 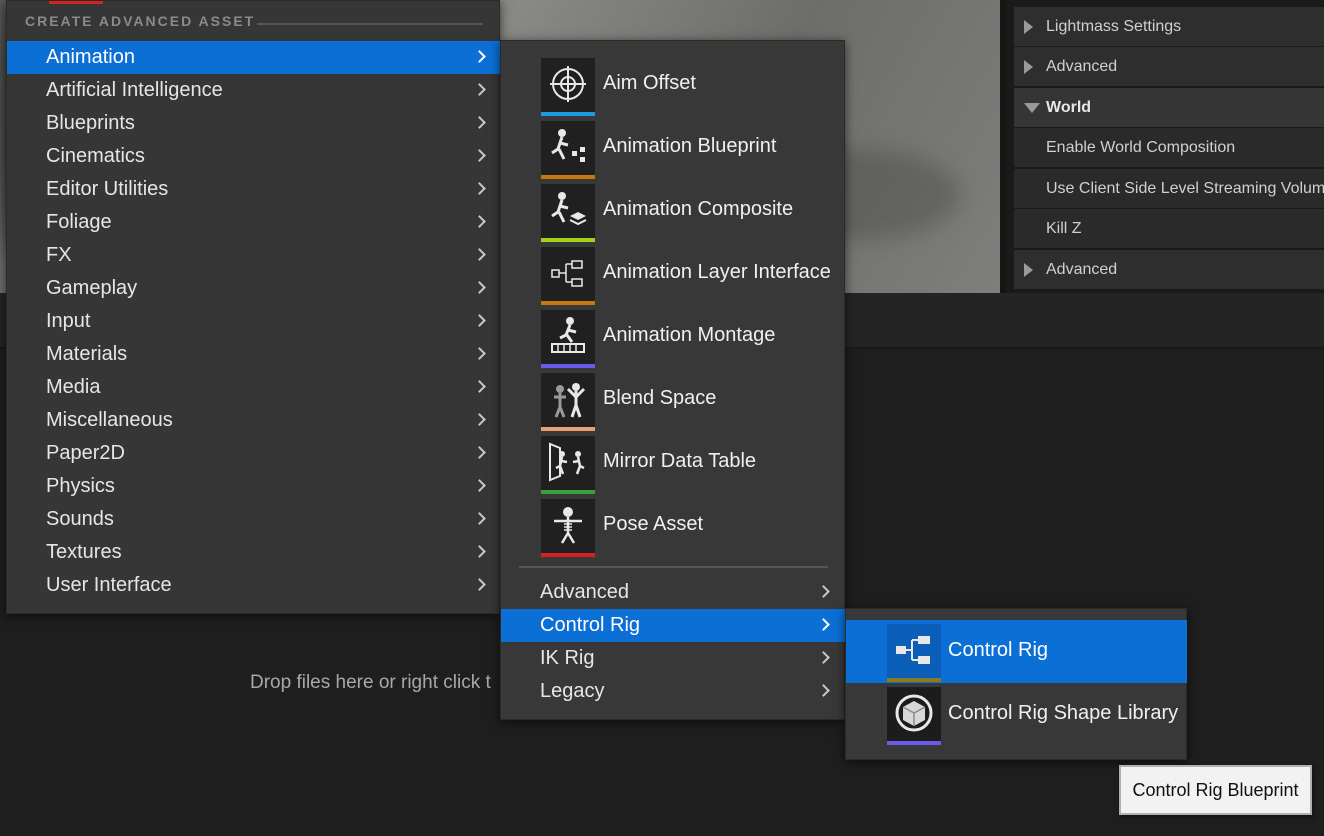 What do you see at coordinates (568, 465) in the screenshot?
I see `mirror-data-table-icon` at bounding box center [568, 465].